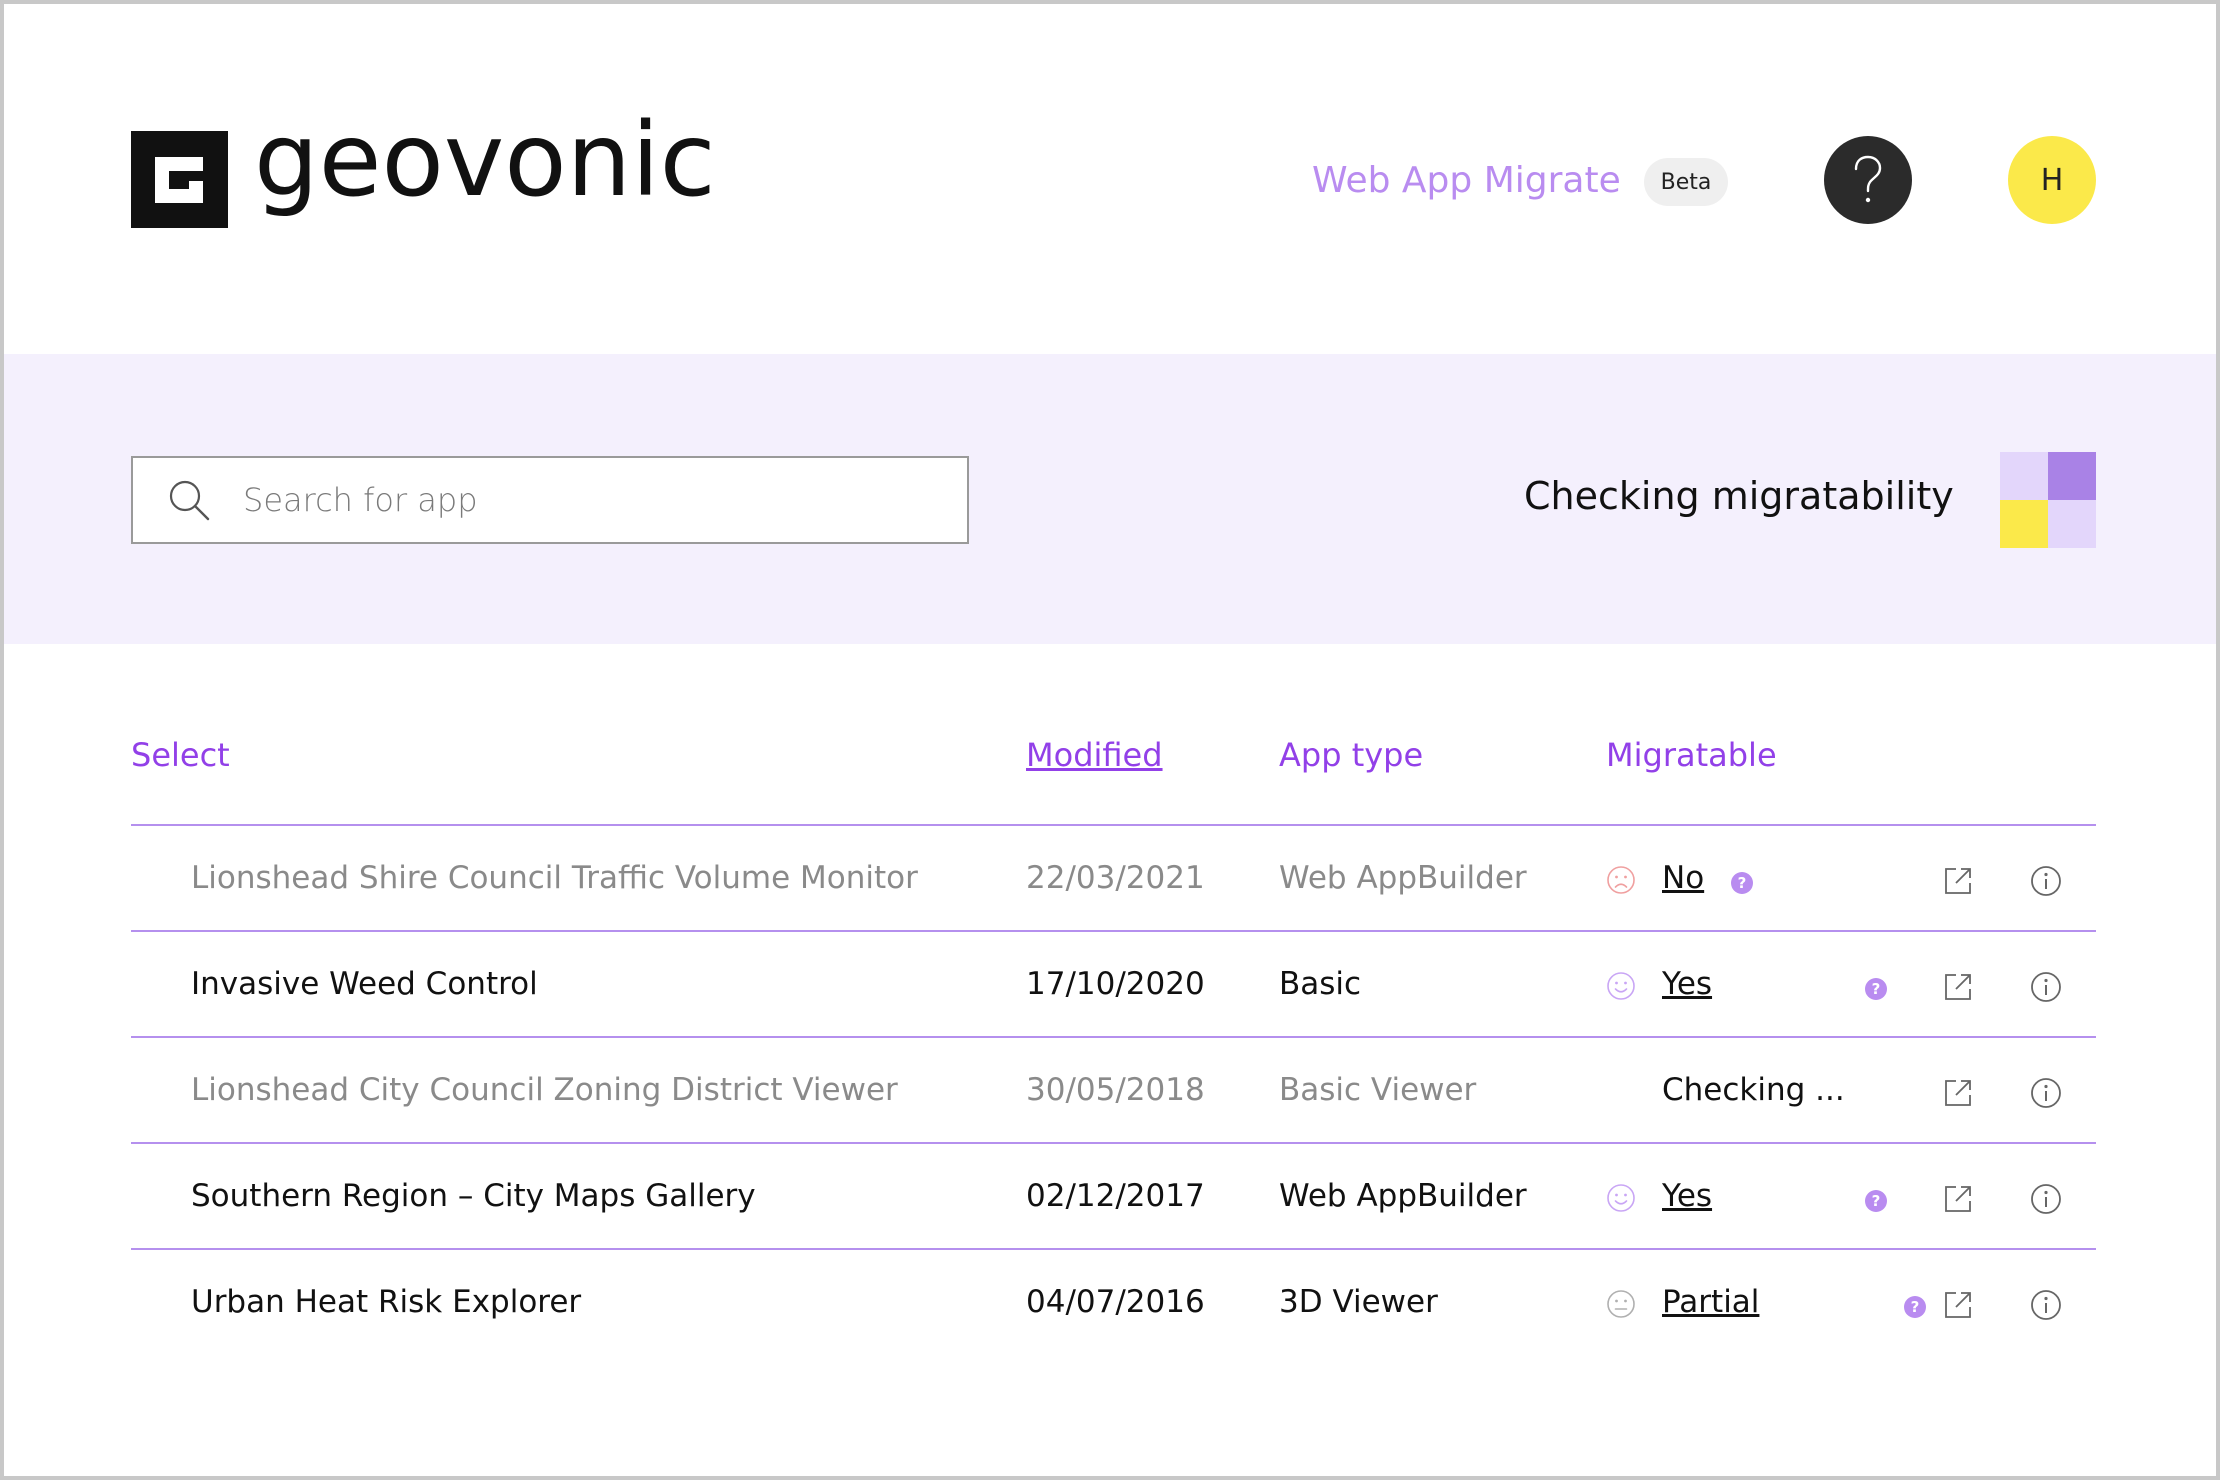 This screenshot has width=2220, height=1480. I want to click on status-message: Checking migratability, so click(1739, 496).